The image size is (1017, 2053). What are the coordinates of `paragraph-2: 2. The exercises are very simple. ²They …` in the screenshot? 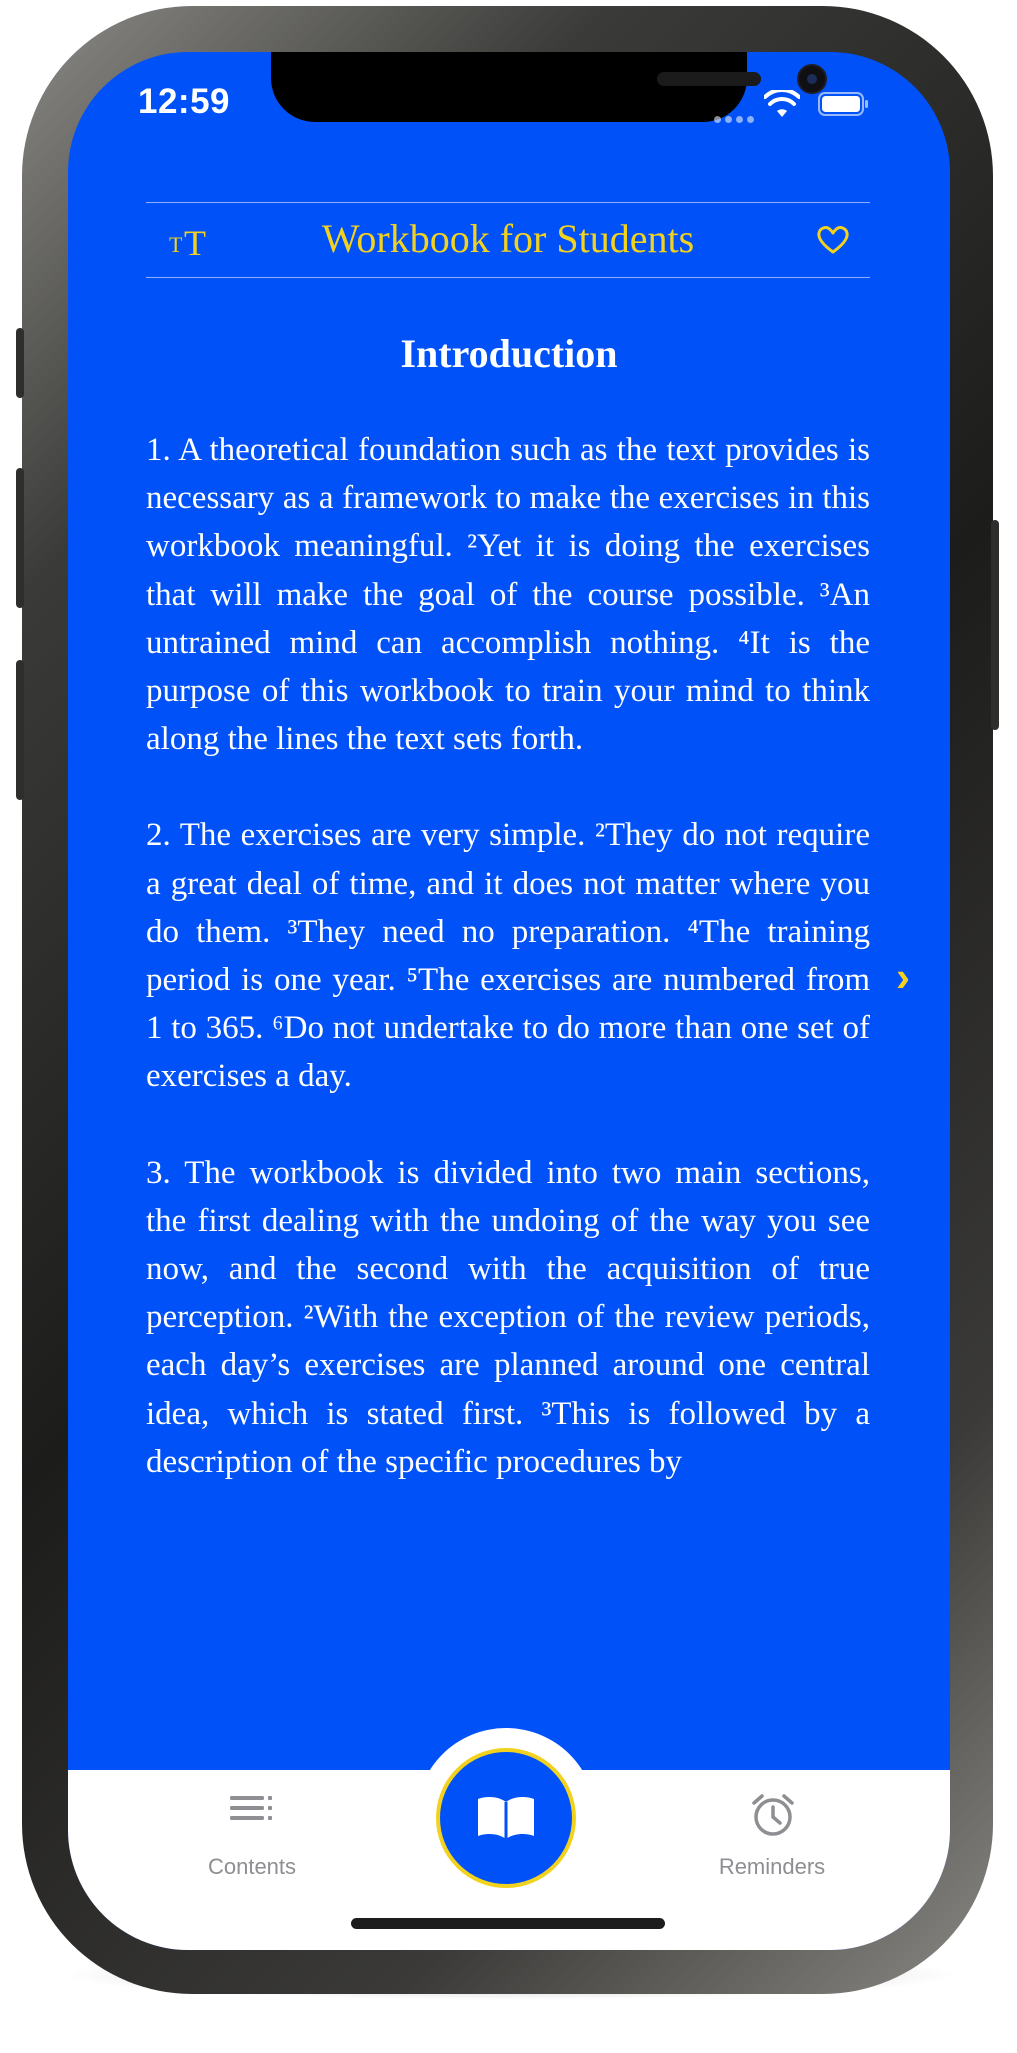 It's located at (508, 956).